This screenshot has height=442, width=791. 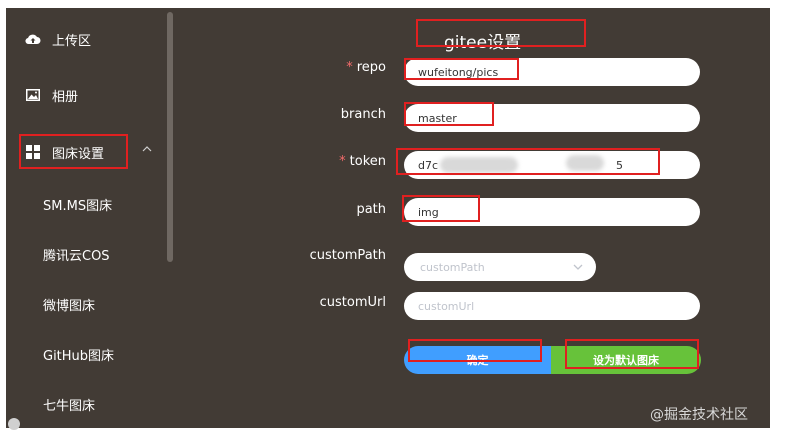 I want to click on info-icon, so click(x=14, y=424).